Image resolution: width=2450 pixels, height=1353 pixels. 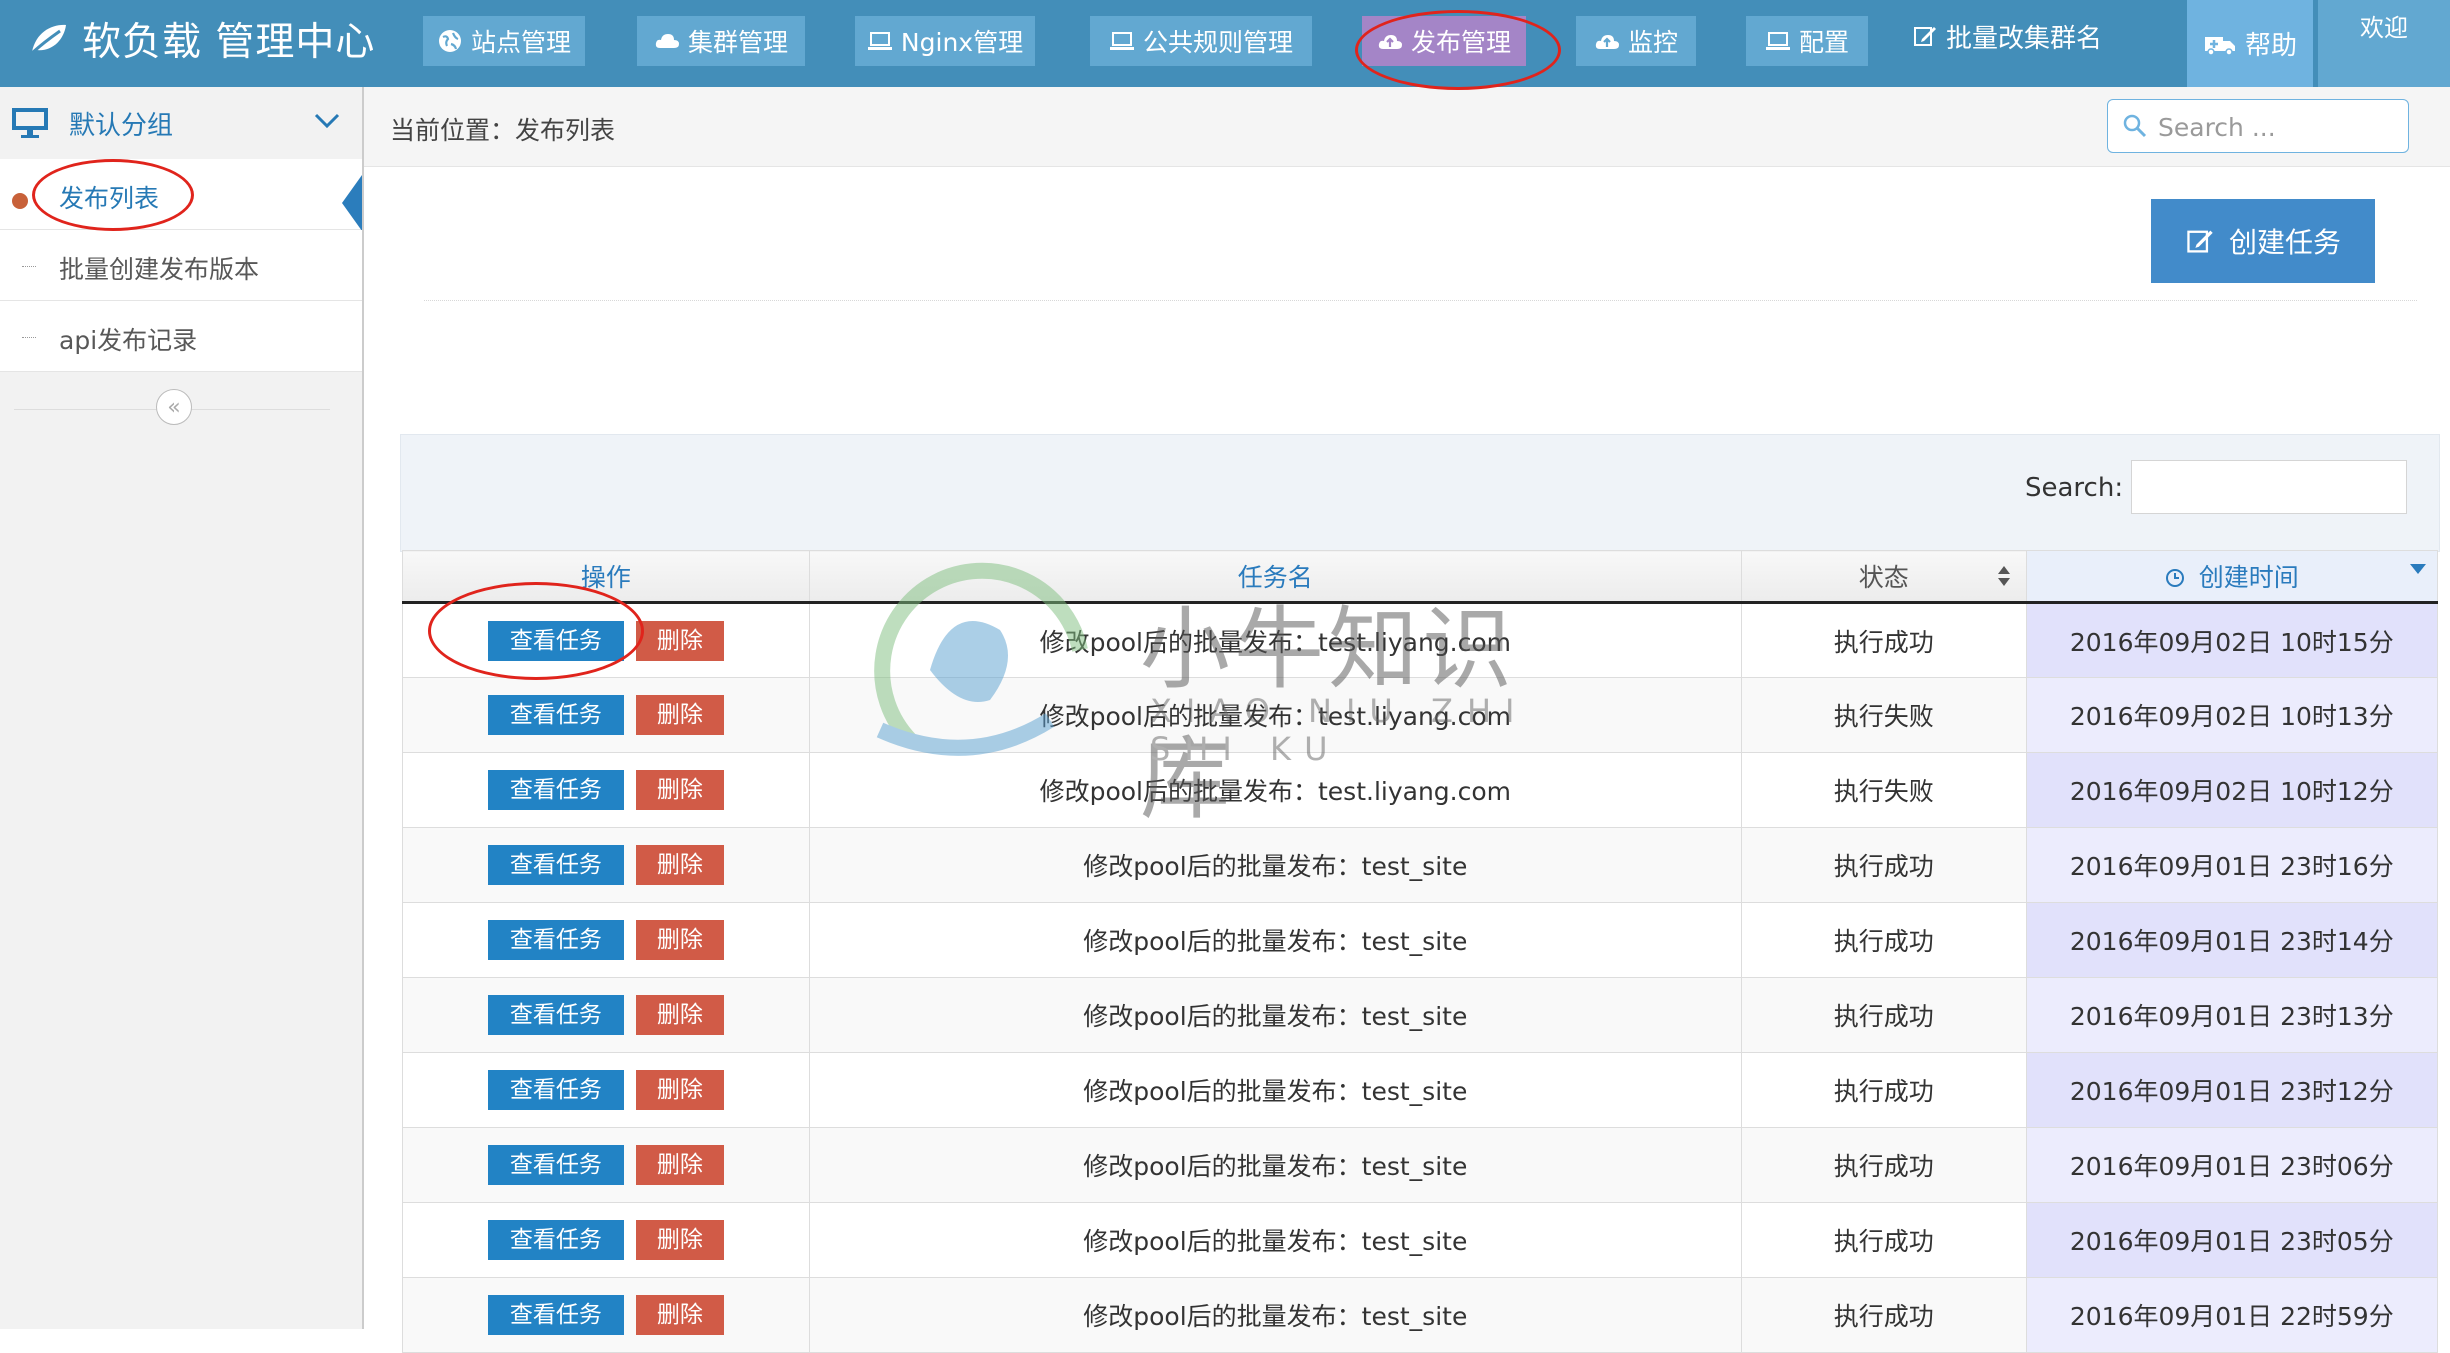 What do you see at coordinates (1275, 577) in the screenshot?
I see `column-header-task-name: 任务名` at bounding box center [1275, 577].